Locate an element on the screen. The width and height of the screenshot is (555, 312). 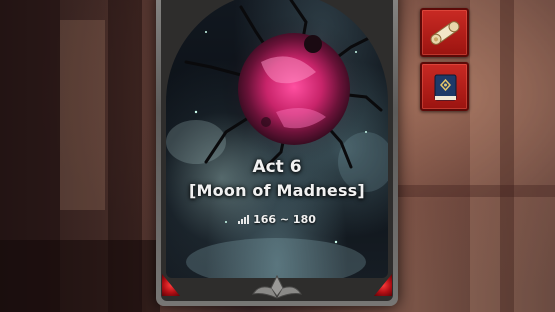
fleur-ornament-icon is located at coordinates (277, 286).